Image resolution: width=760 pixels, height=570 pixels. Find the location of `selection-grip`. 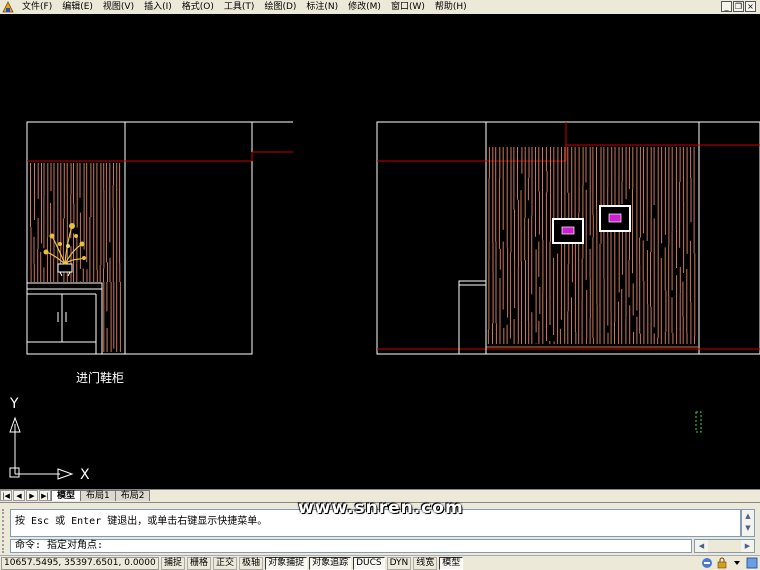

selection-grip is located at coordinates (698, 422).